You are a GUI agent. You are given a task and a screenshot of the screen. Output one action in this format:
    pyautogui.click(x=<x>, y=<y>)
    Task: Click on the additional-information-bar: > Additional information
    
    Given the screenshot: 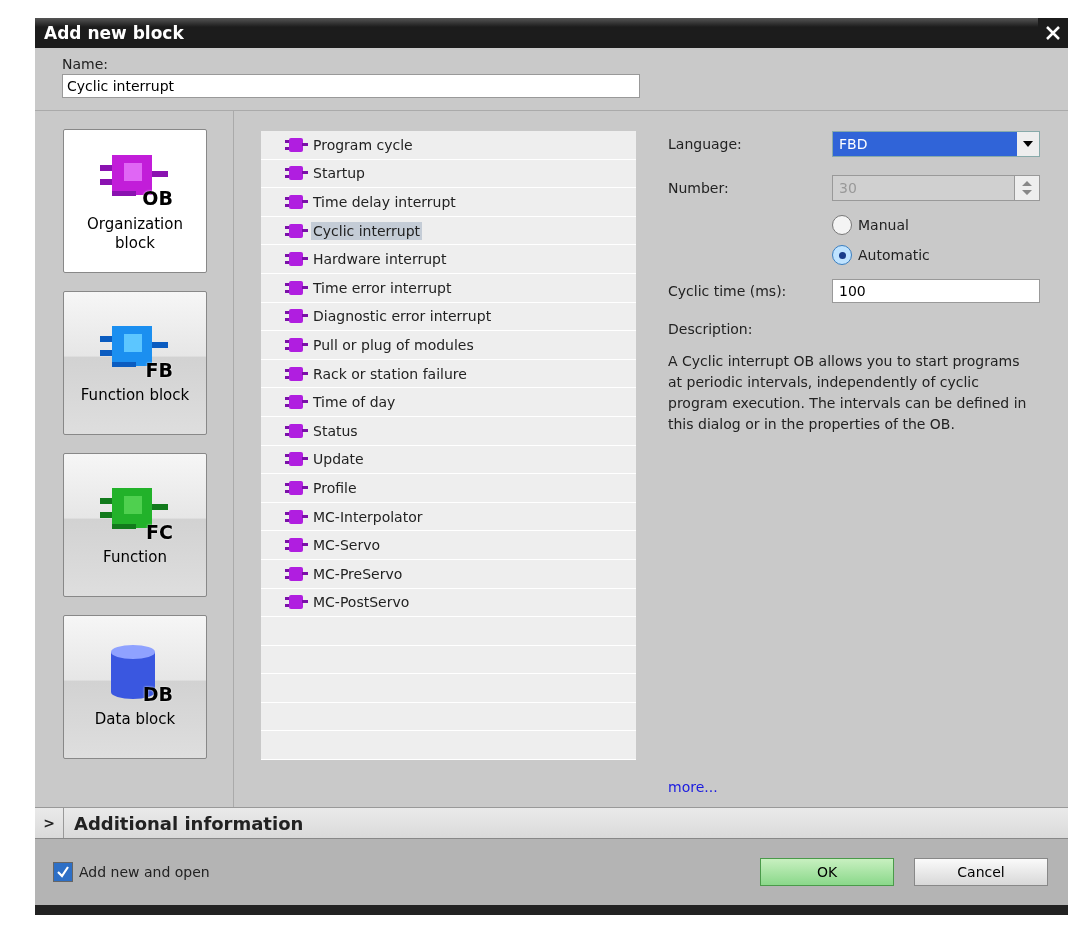 What is the action you would take?
    pyautogui.click(x=551, y=823)
    